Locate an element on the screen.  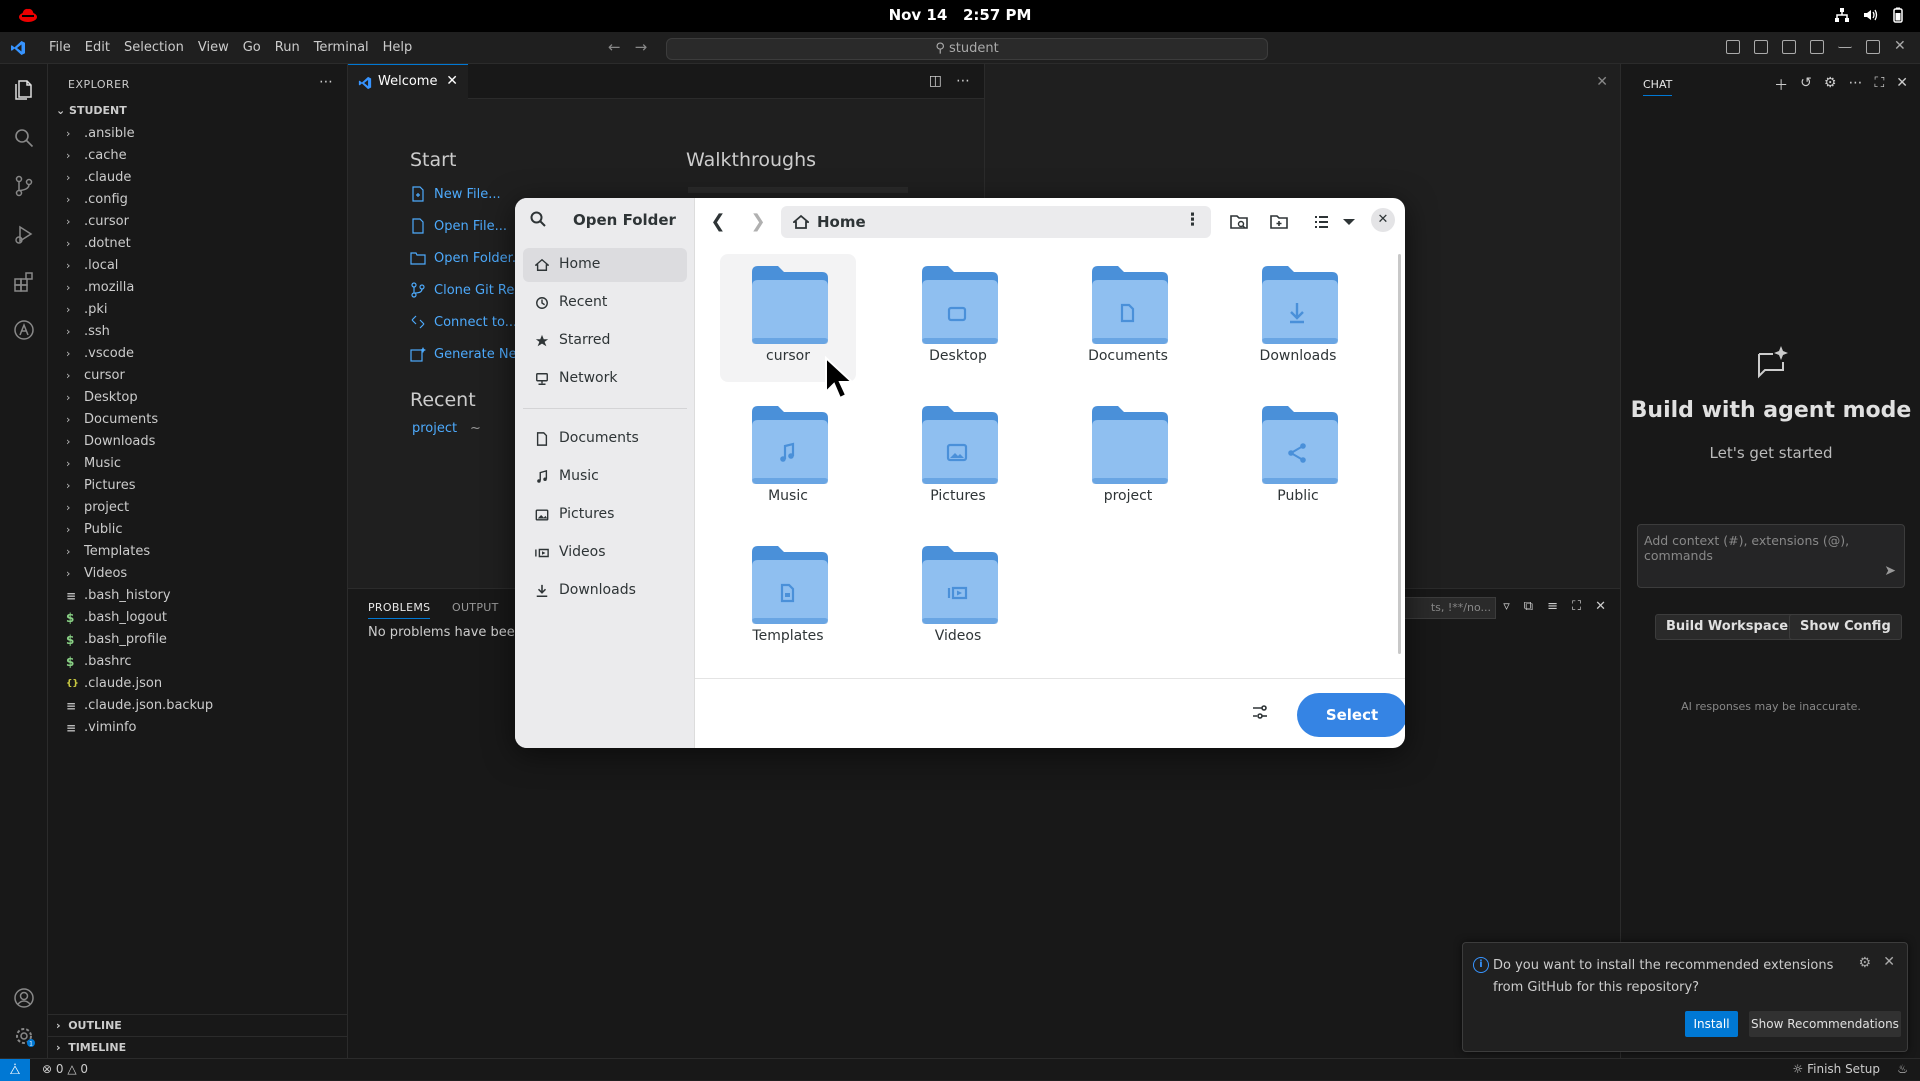
folder-music: Music is located at coordinates (788, 458).